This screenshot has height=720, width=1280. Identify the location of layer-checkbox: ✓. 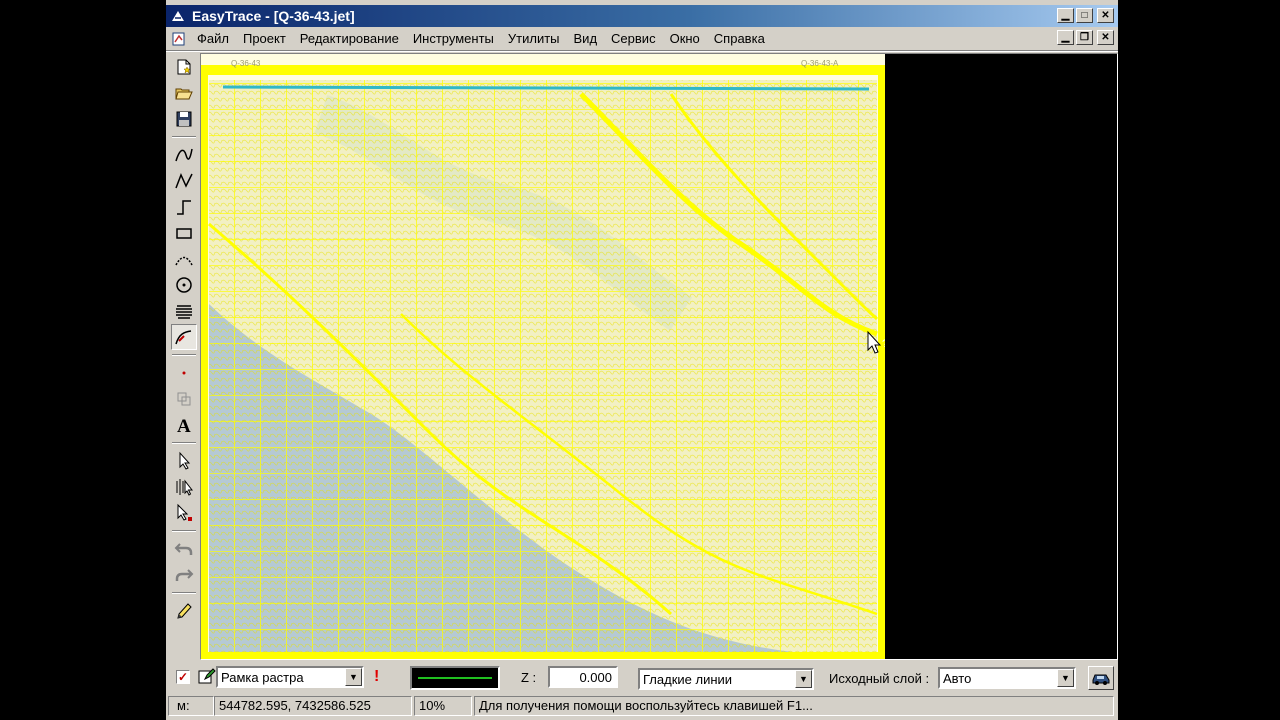
(183, 677).